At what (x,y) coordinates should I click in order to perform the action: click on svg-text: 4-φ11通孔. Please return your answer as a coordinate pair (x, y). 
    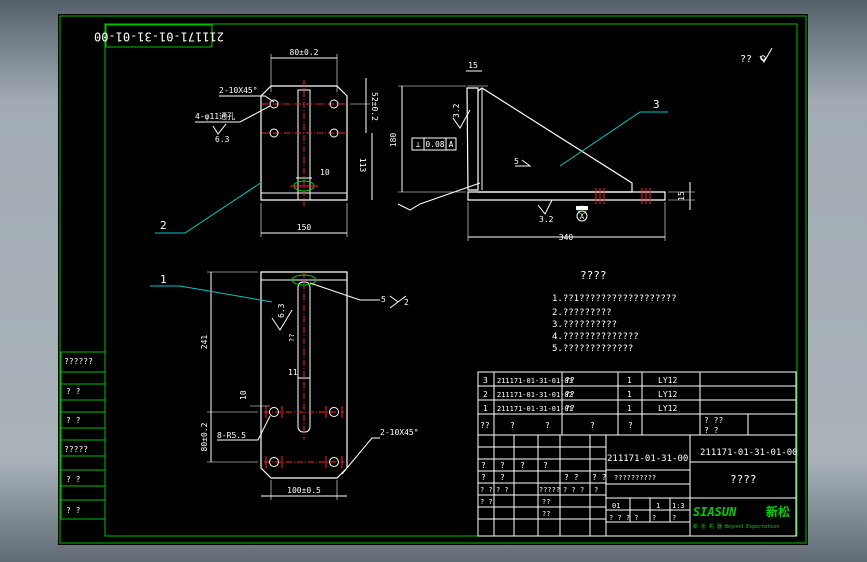
    Looking at the image, I should click on (215, 116).